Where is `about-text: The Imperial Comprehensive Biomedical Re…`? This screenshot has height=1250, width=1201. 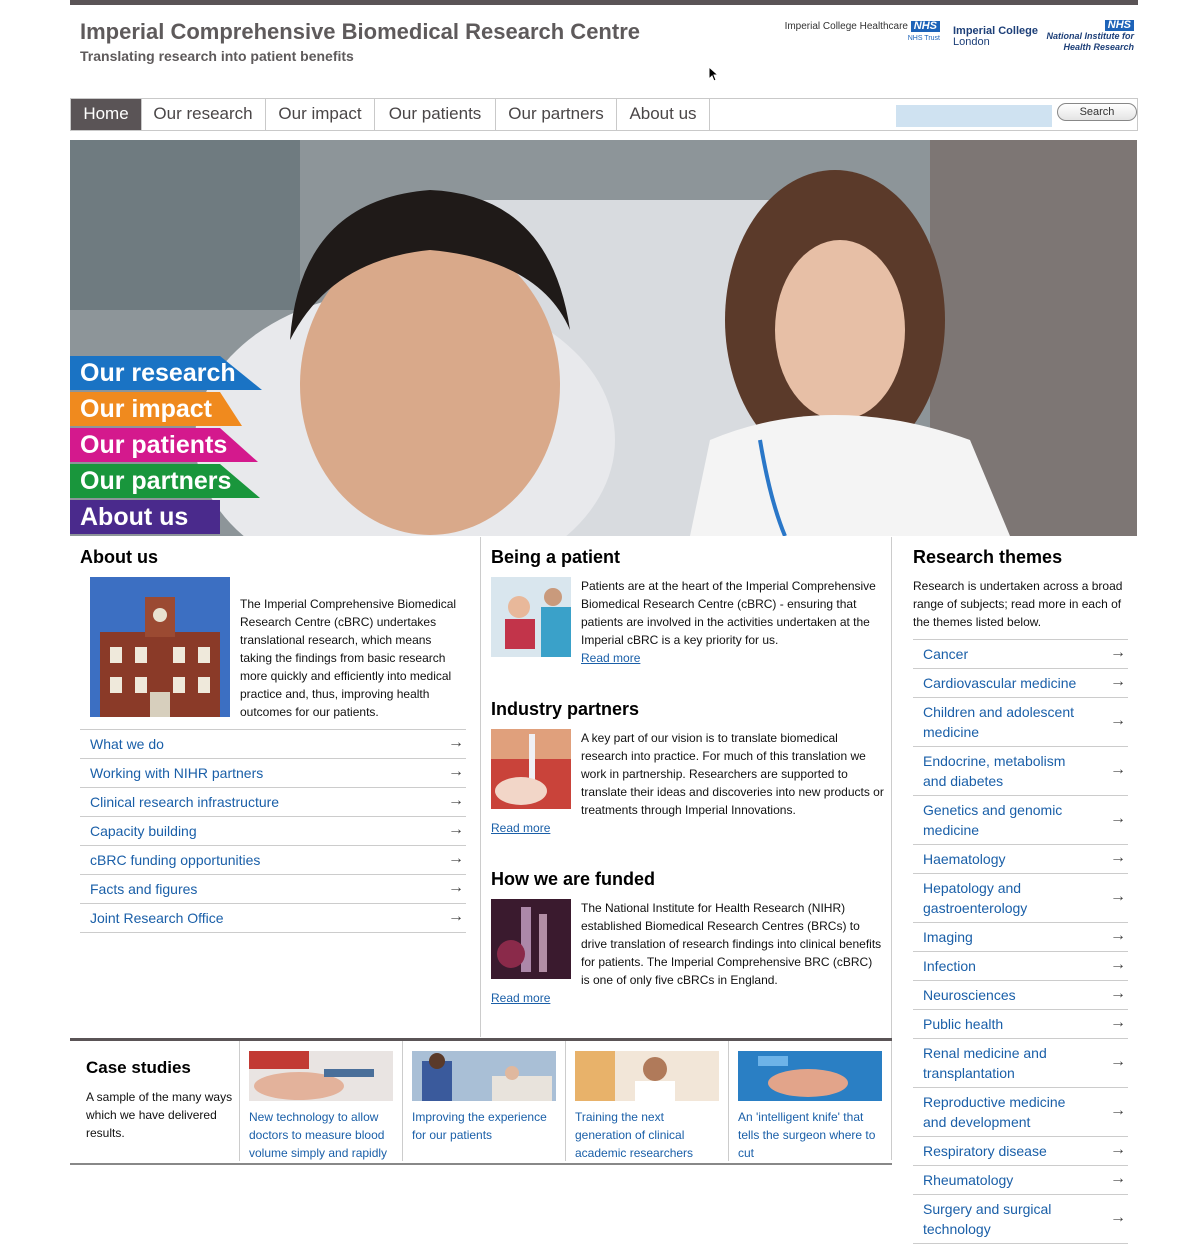
about-text: The Imperial Comprehensive Biomedical Re… is located at coordinates (348, 658).